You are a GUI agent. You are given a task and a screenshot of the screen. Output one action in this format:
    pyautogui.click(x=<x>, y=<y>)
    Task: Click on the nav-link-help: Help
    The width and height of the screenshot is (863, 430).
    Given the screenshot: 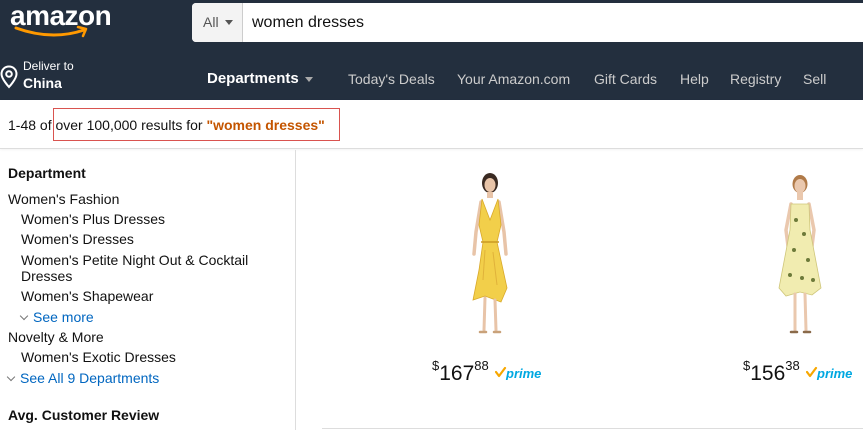 What is the action you would take?
    pyautogui.click(x=694, y=79)
    